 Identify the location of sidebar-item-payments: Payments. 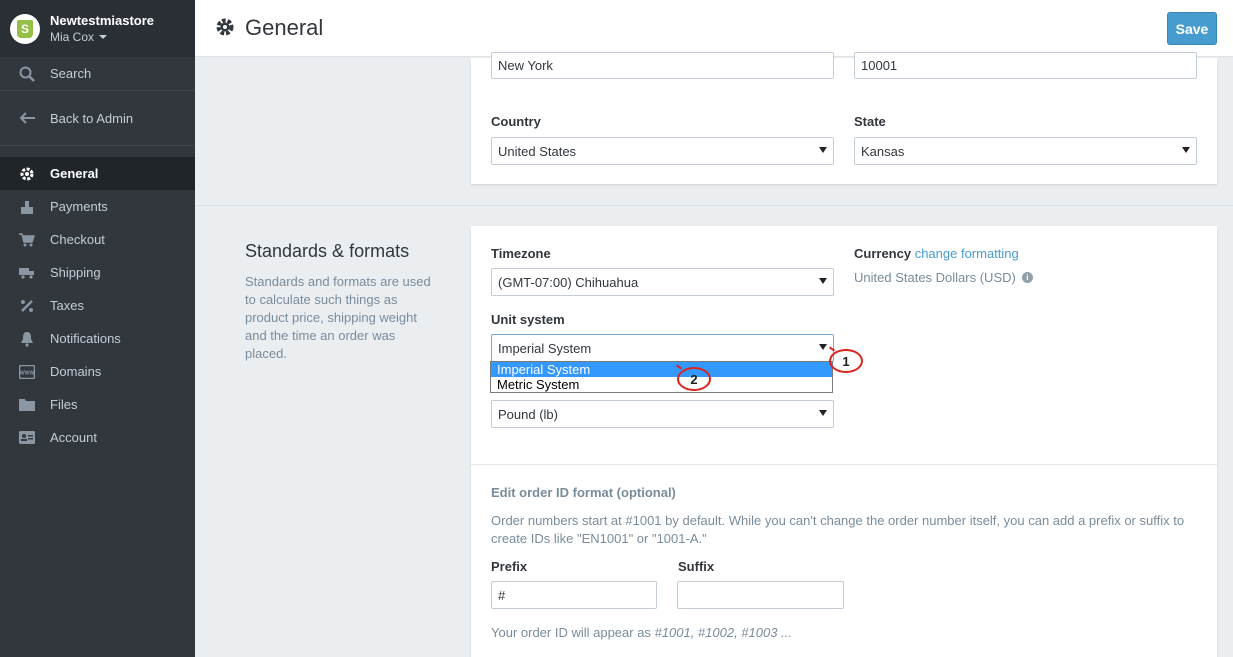
(97, 206).